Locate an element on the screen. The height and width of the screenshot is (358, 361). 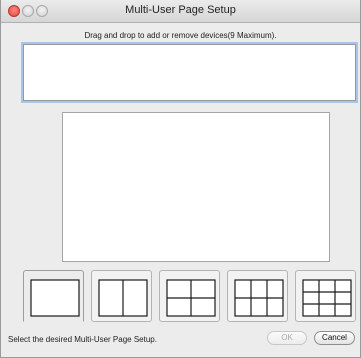
layout-grid-1x2-icon is located at coordinates (123, 298).